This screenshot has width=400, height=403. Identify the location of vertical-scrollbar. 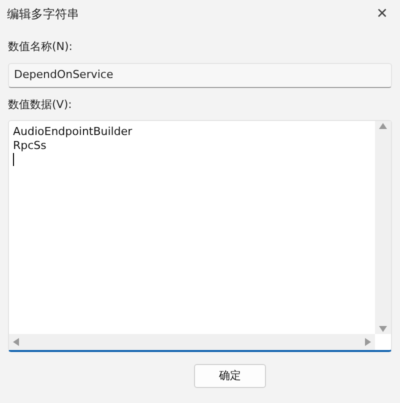
(383, 227).